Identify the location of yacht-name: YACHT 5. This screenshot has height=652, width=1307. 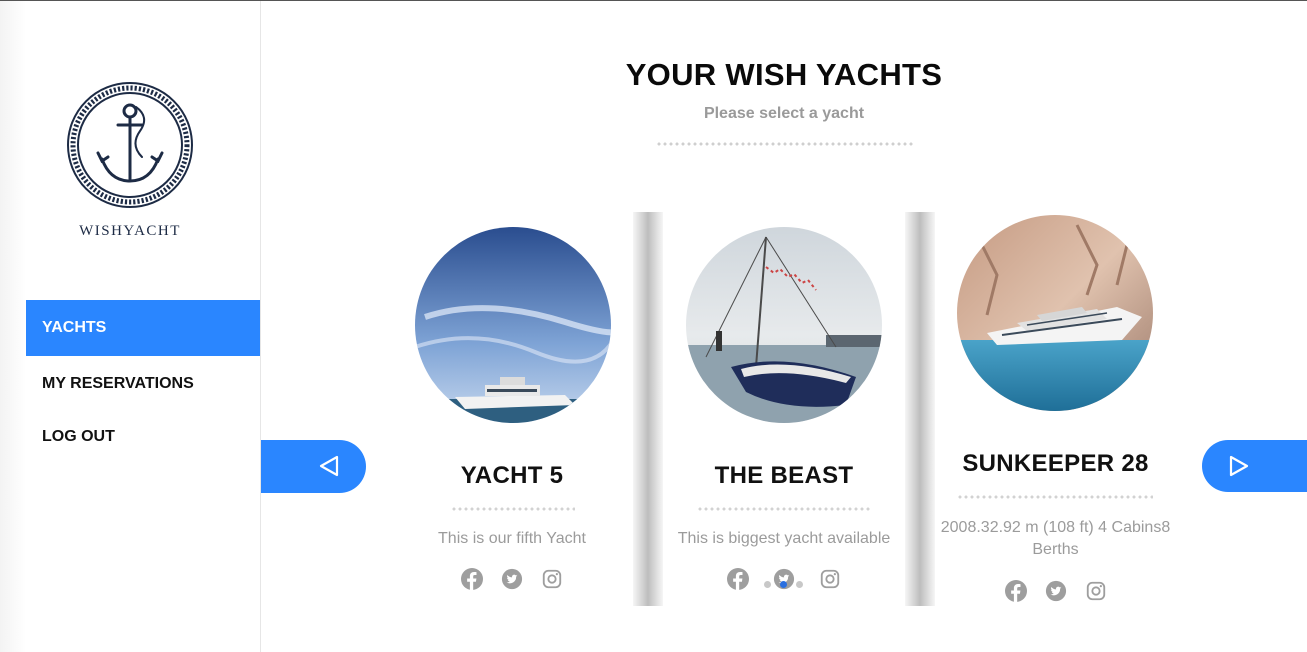
(512, 475).